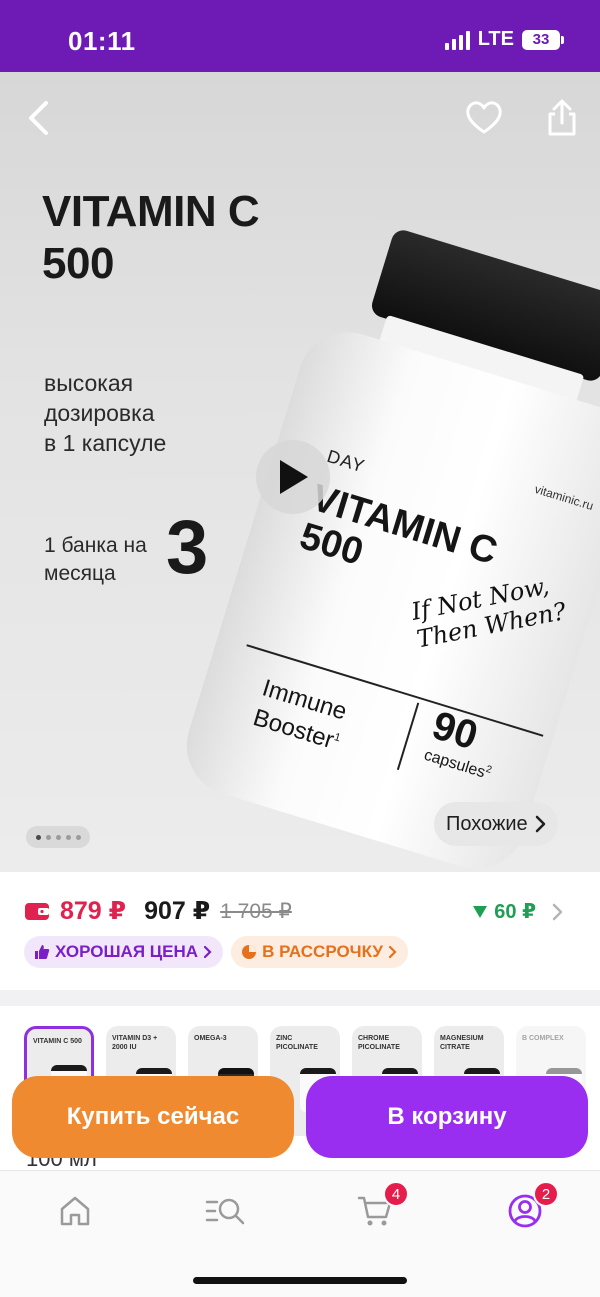  Describe the element at coordinates (543, 1038) in the screenshot. I see `variant-label: B COMPLEX` at that location.